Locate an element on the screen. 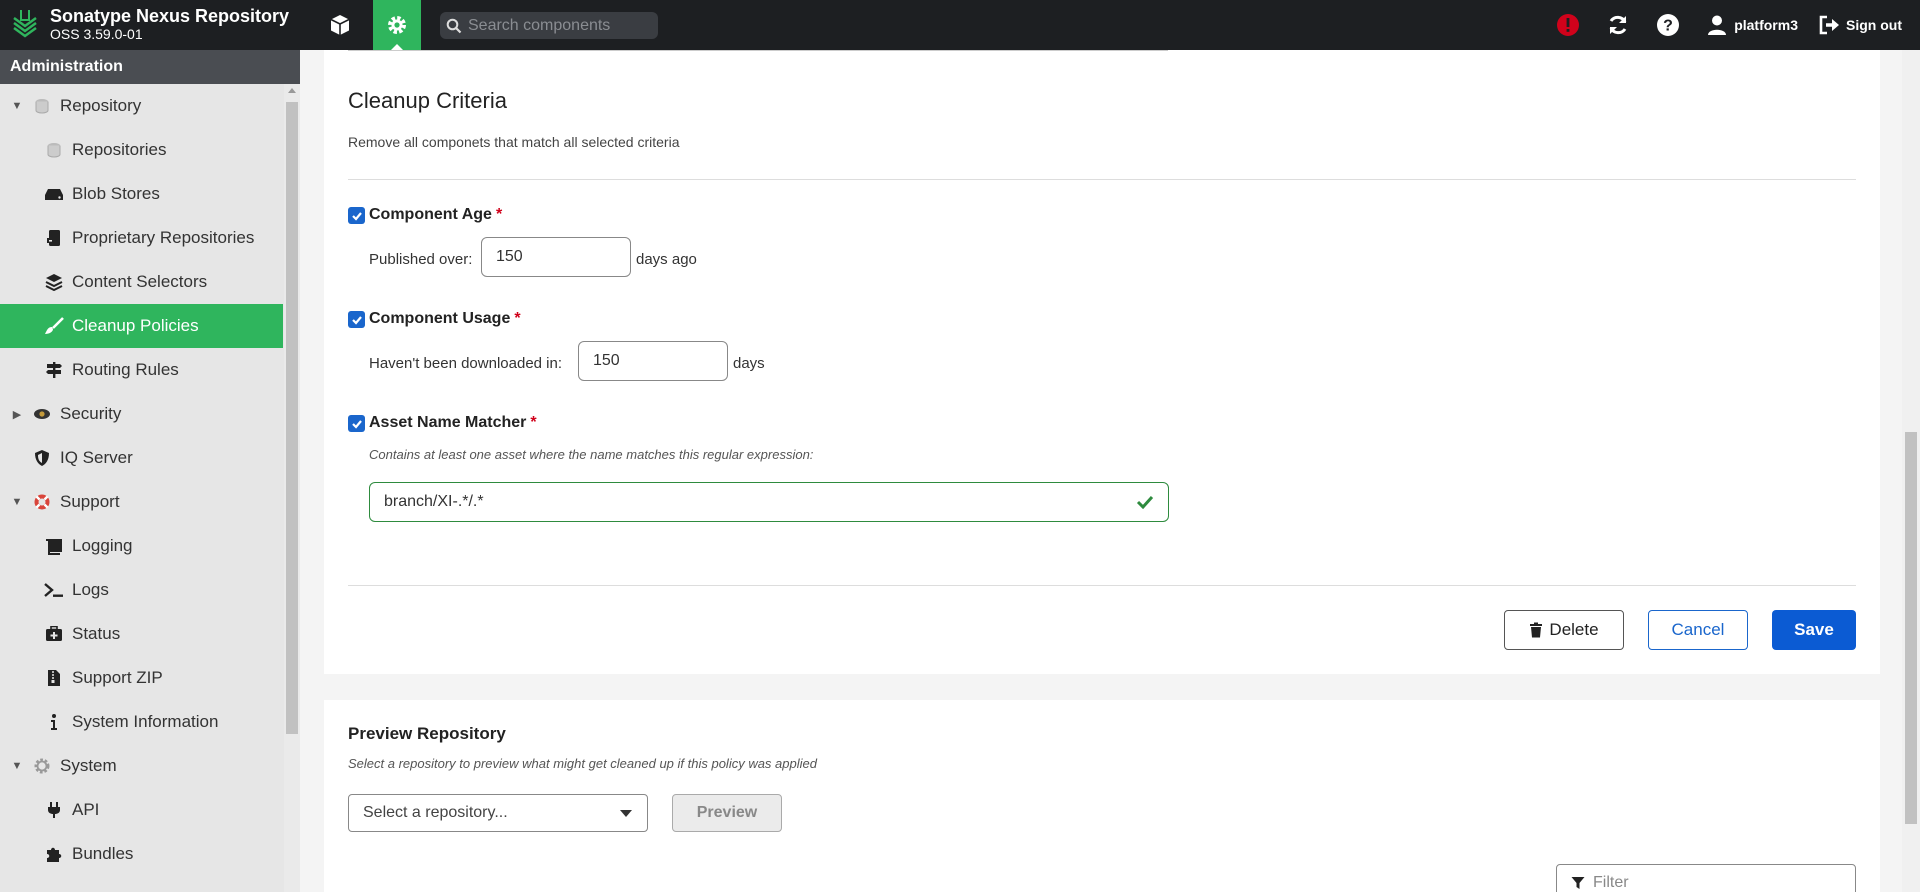 Image resolution: width=1920 pixels, height=892 pixels. sidebar-item-cleanup-policies: Cleanup Policies is located at coordinates (141, 326).